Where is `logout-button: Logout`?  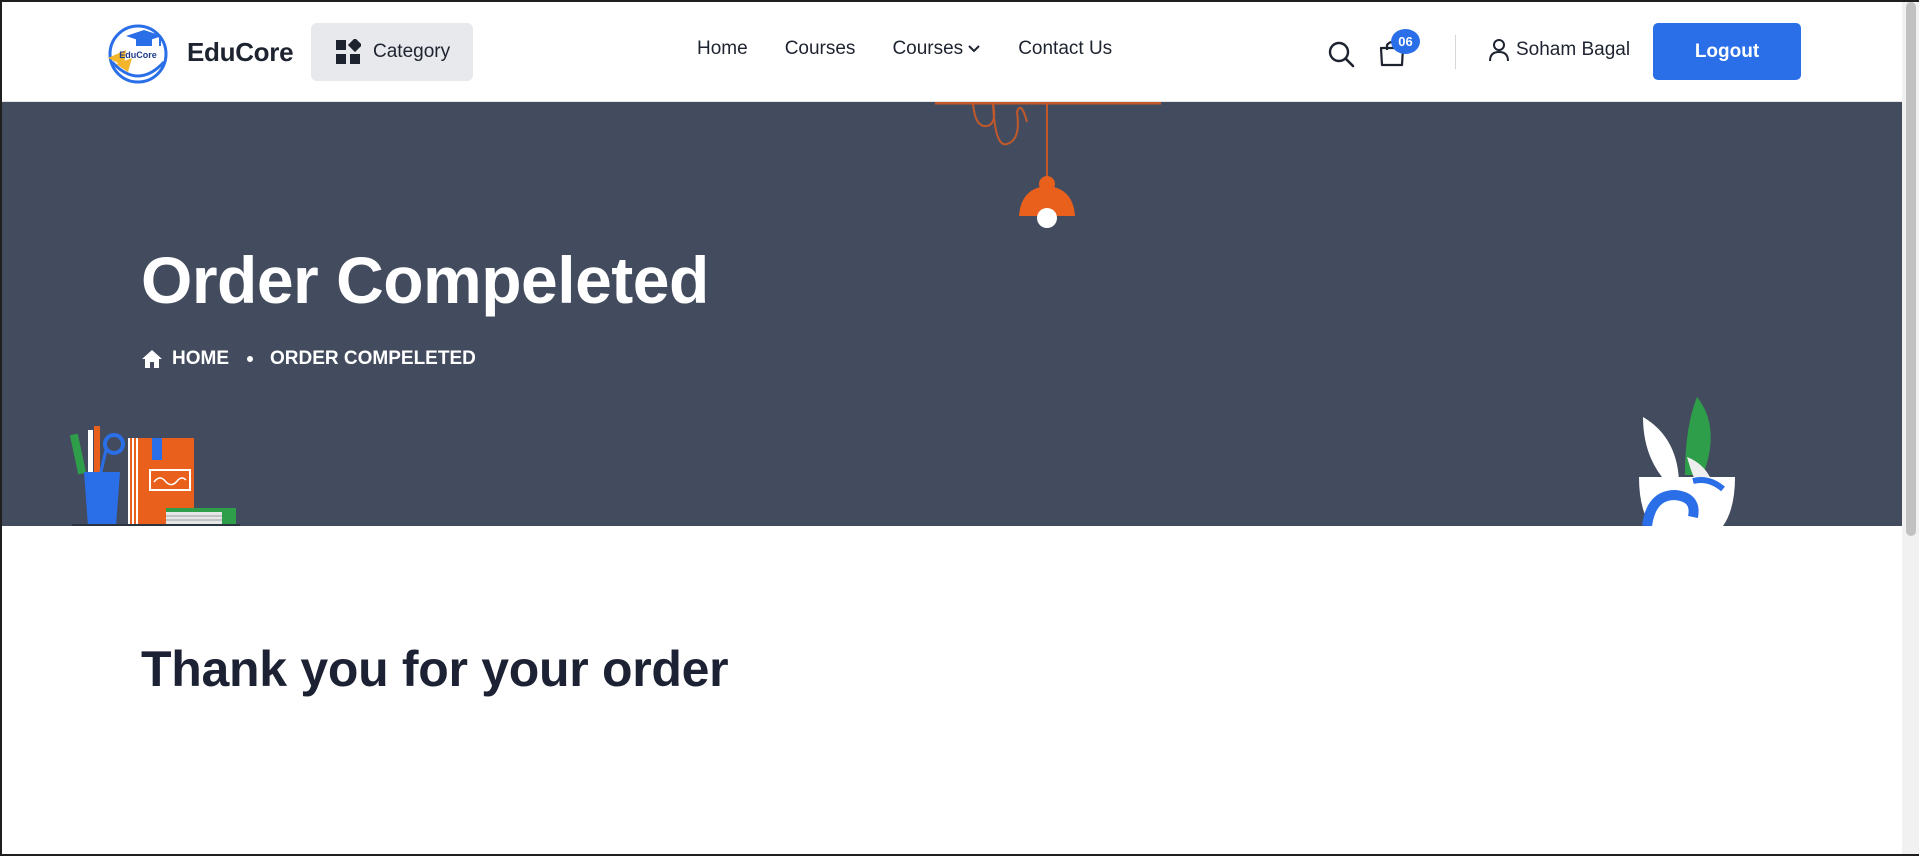
logout-button: Logout is located at coordinates (1727, 51).